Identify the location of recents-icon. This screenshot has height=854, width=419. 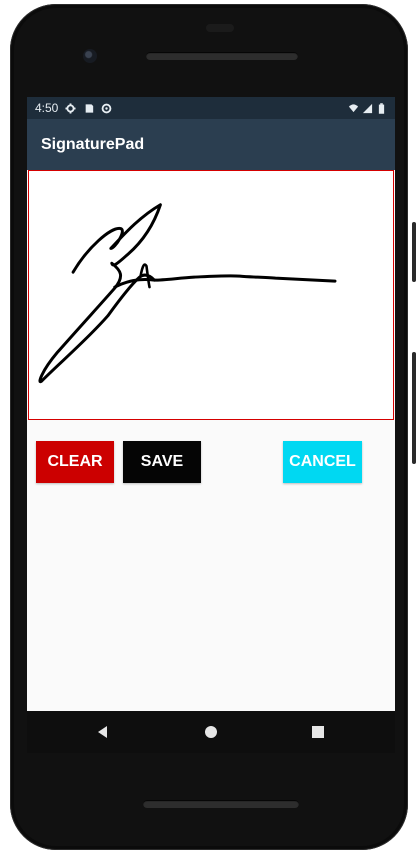
(318, 732).